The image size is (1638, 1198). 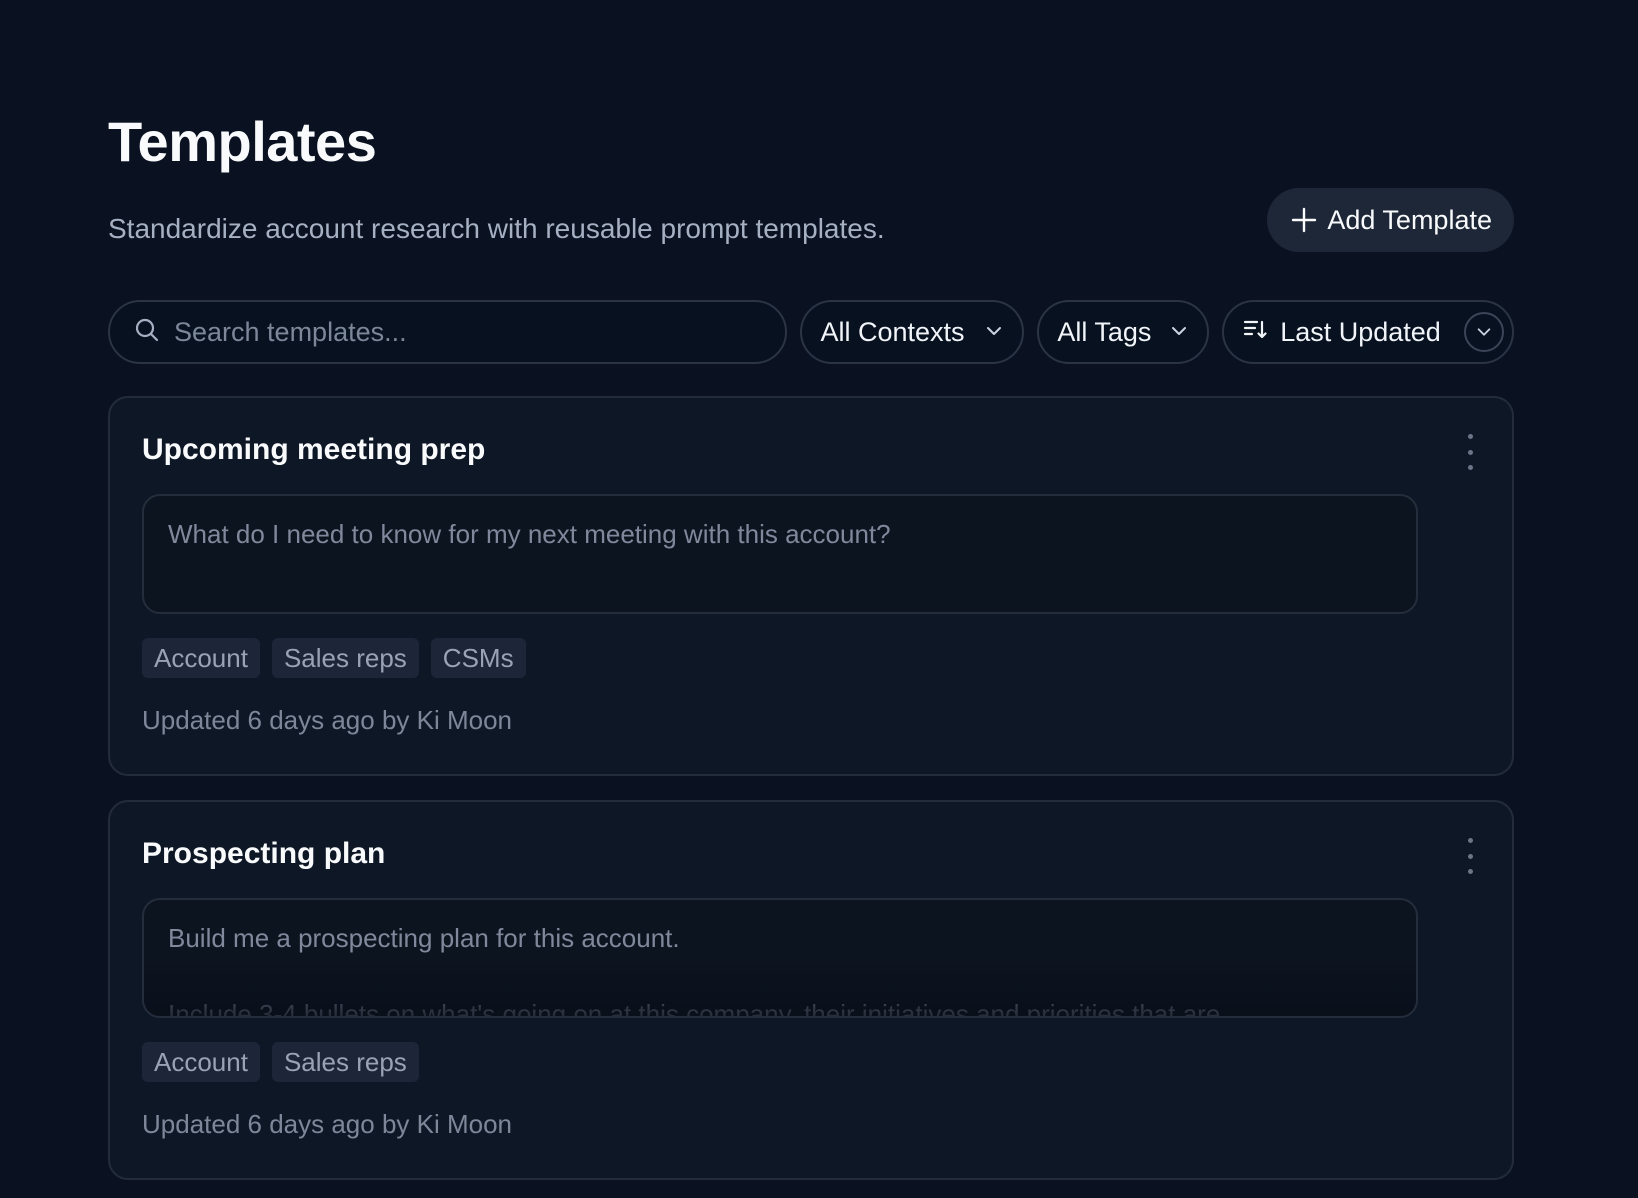 I want to click on add-template-button: Add Template, so click(x=1390, y=220).